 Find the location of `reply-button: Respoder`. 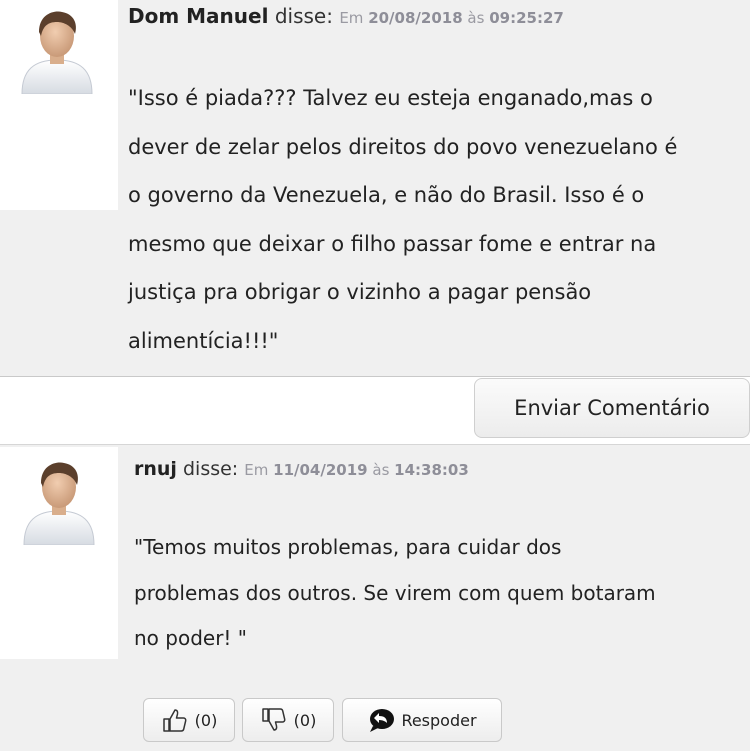

reply-button: Respoder is located at coordinates (422, 720).